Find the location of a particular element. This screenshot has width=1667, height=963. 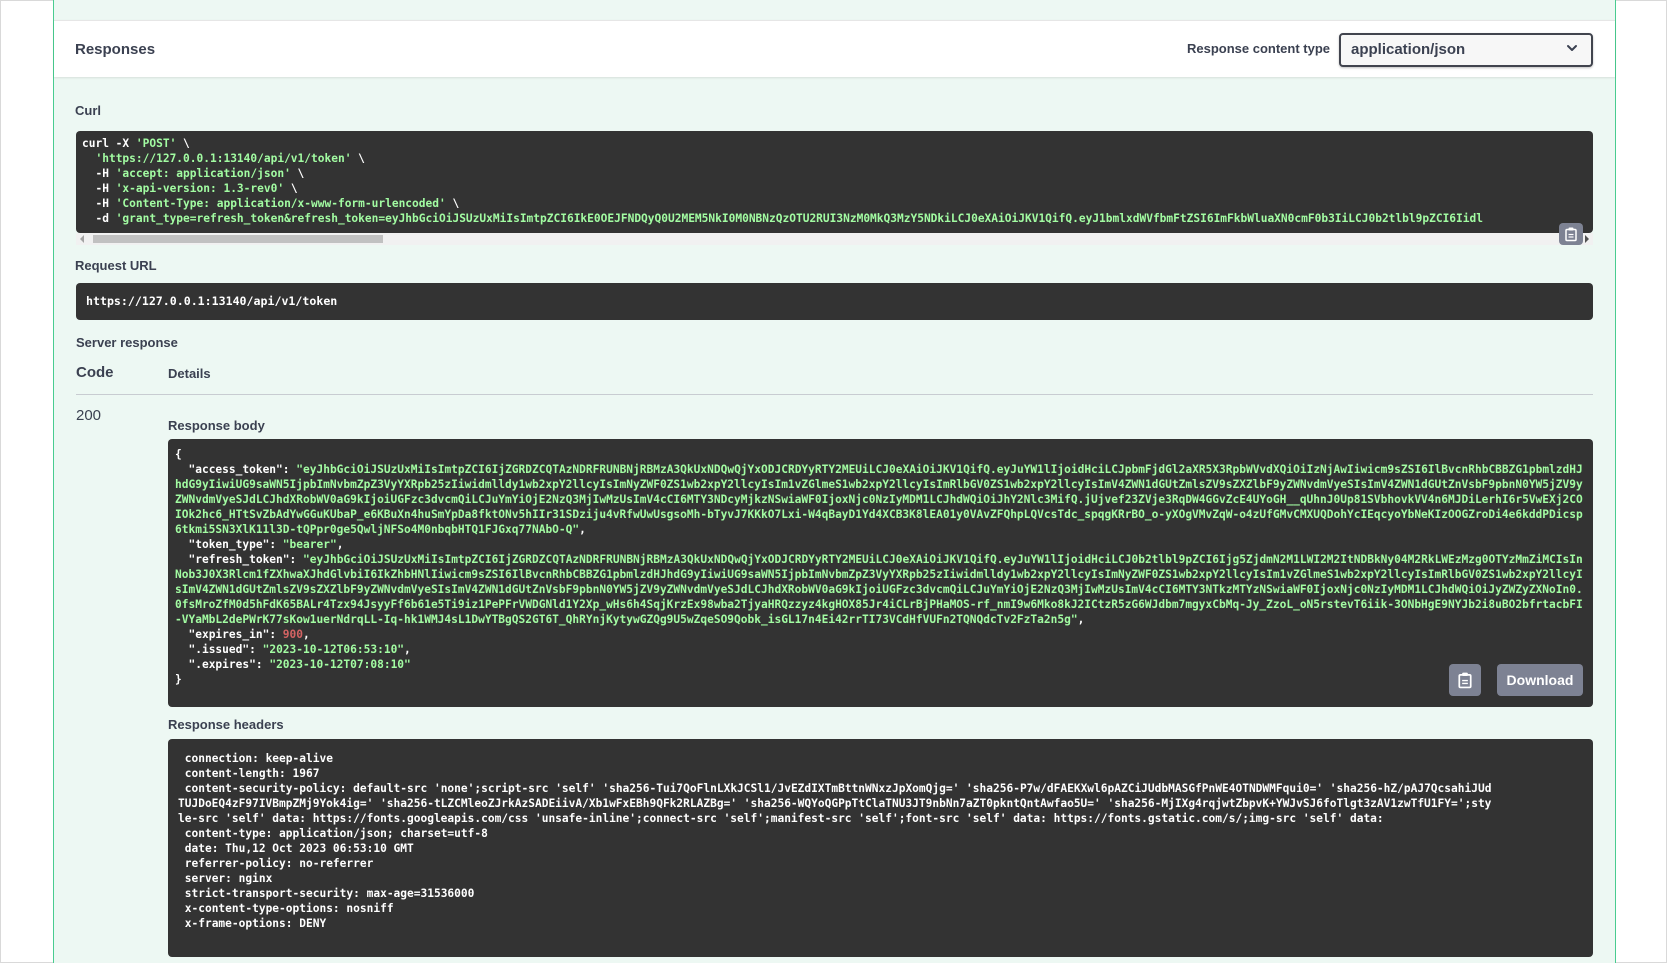

curl-line: 'https://127.0.0.1:13140/api/v1/token' \ is located at coordinates (230, 158).